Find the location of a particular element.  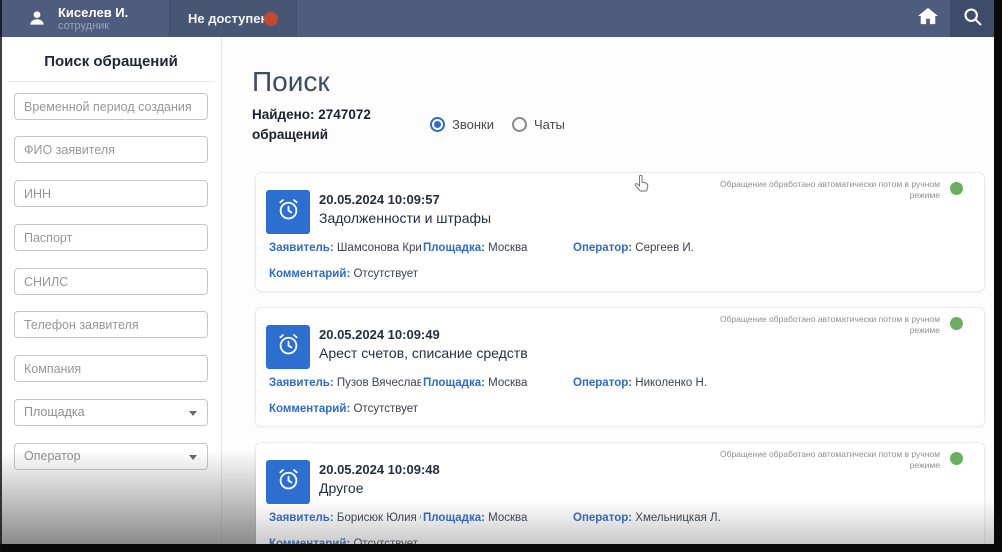

site-dropdown-label: Площадка is located at coordinates (54, 412).